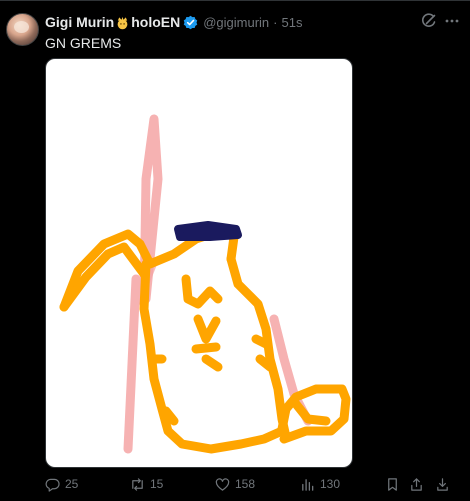 This screenshot has width=470, height=501. Describe the element at coordinates (52, 485) in the screenshot. I see `reply-icon` at that location.